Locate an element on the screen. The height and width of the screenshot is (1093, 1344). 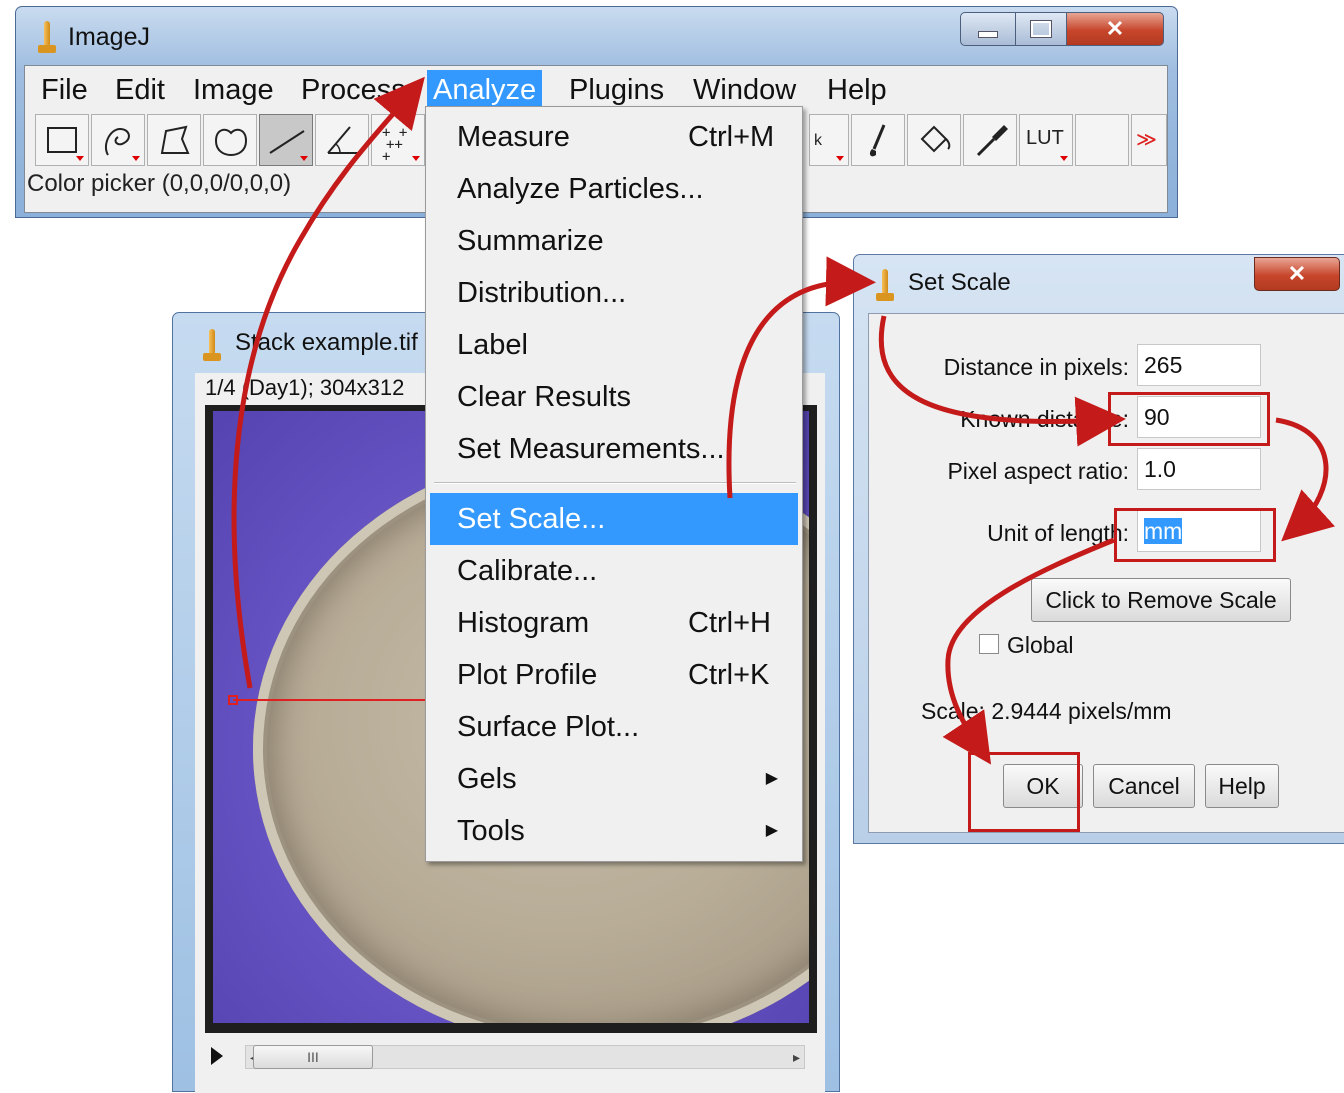
menu-window: Window is located at coordinates (744, 90).